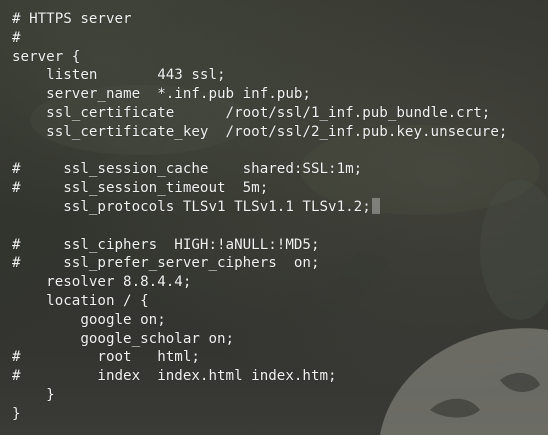 The image size is (548, 435). I want to click on code-line: # ssl_session_cache shared:SSL:1m;, so click(187, 169).